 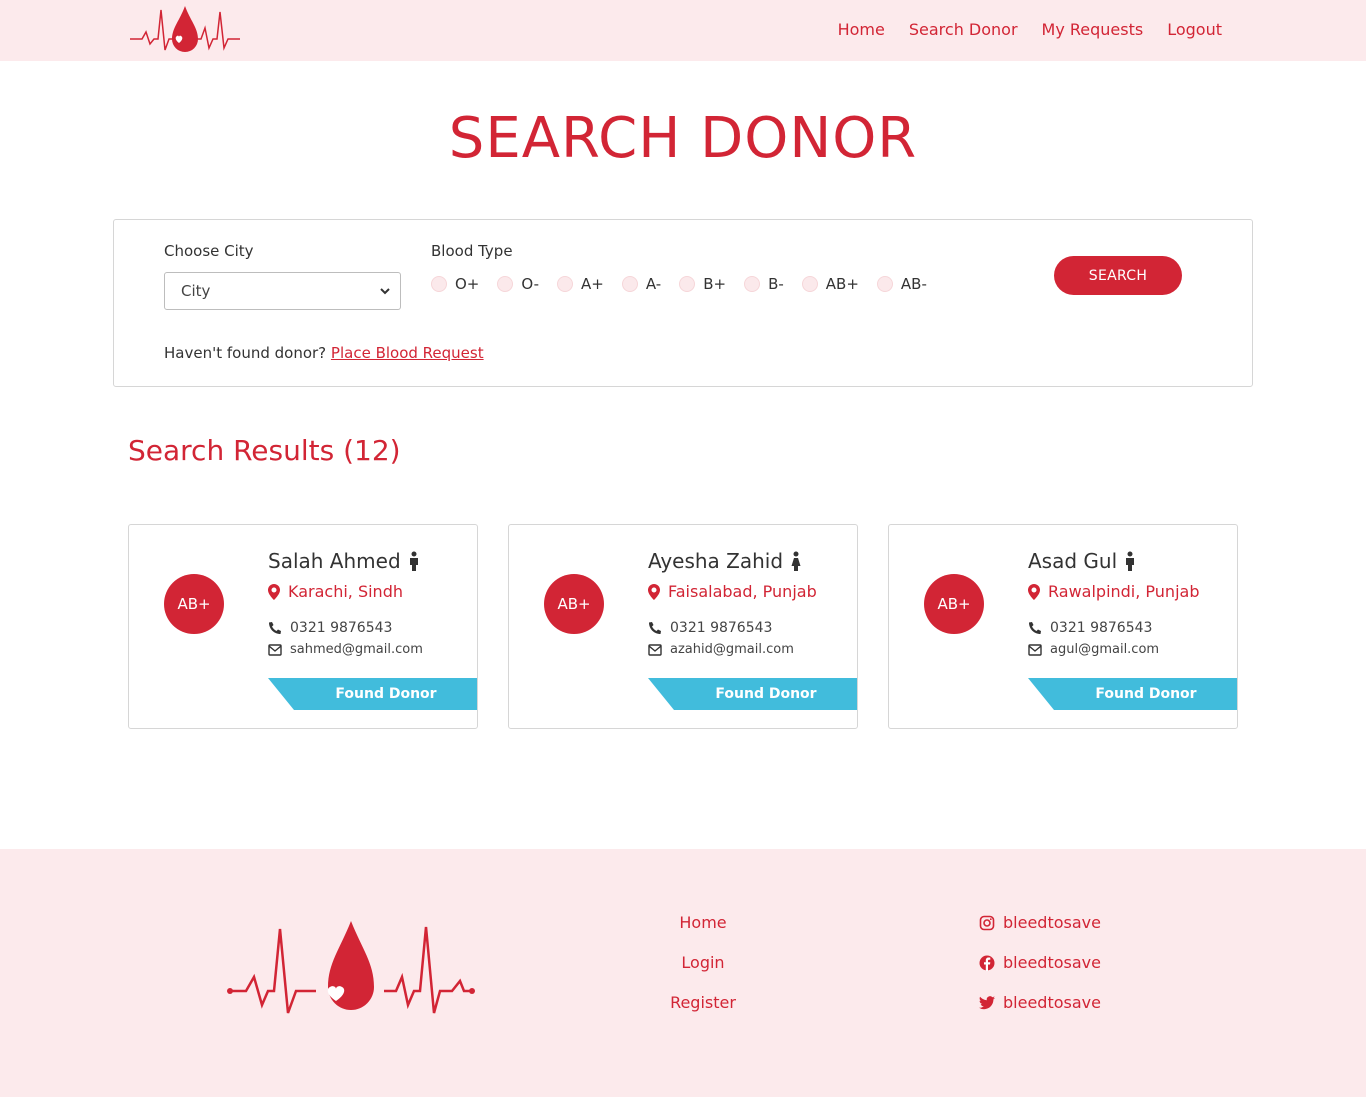 I want to click on donor-name-row: Asad Gul, so click(x=1081, y=561).